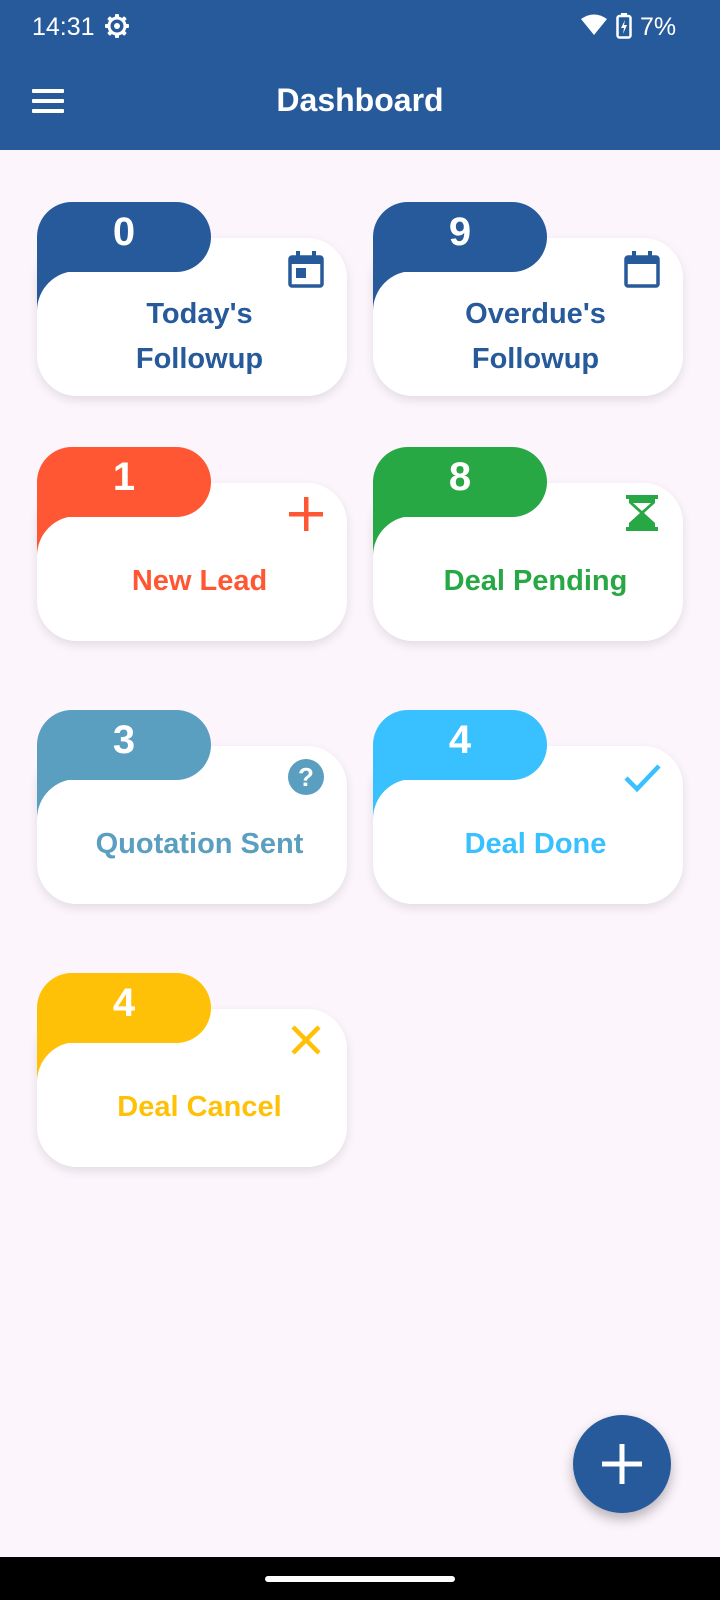 This screenshot has width=720, height=1600. What do you see at coordinates (360, 26) in the screenshot?
I see `status-bar: 14:31 7%` at bounding box center [360, 26].